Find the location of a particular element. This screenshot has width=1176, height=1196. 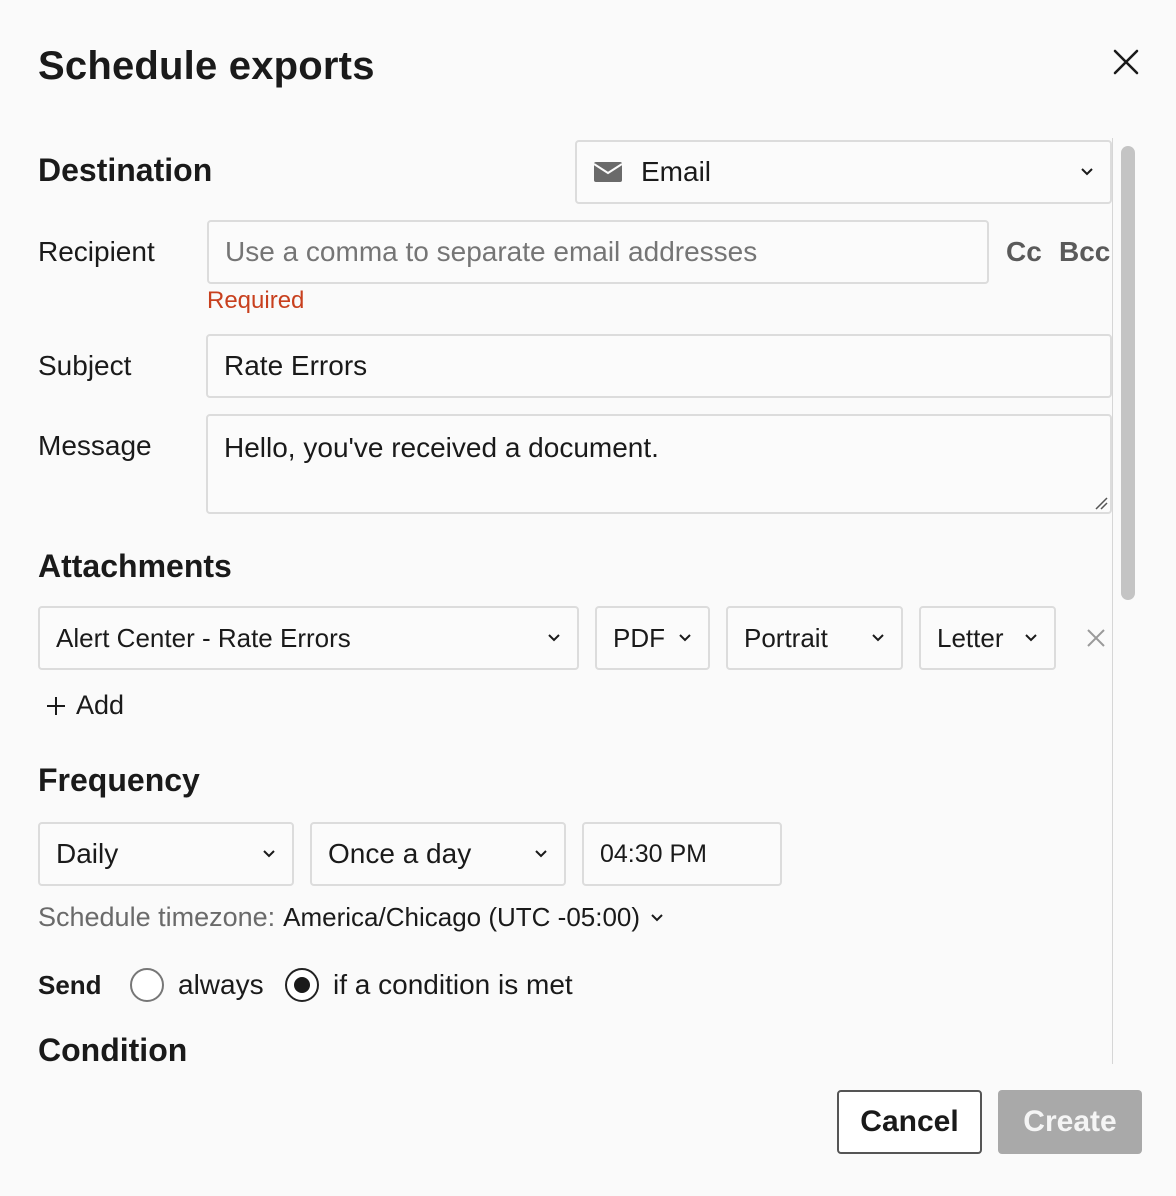

frequency-repeat-select: Once a day is located at coordinates (438, 854).